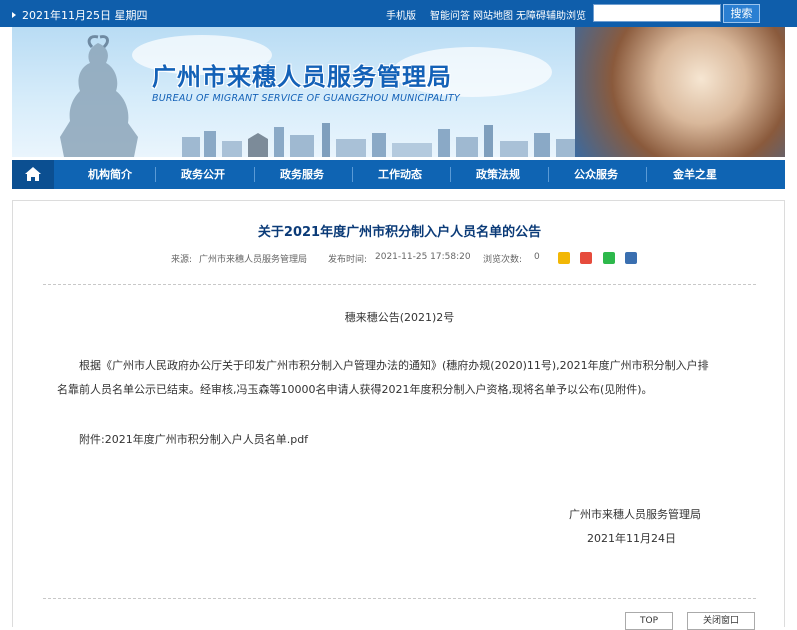 The image size is (797, 630). I want to click on arrow-icon, so click(14, 15).